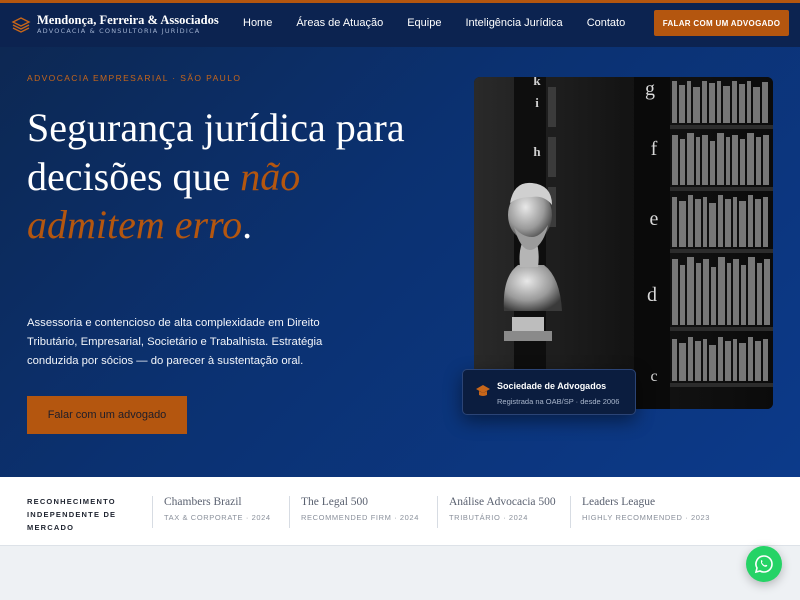 This screenshot has height=600, width=800. What do you see at coordinates (537, 102) in the screenshot?
I see `shelf-letter-i: i` at bounding box center [537, 102].